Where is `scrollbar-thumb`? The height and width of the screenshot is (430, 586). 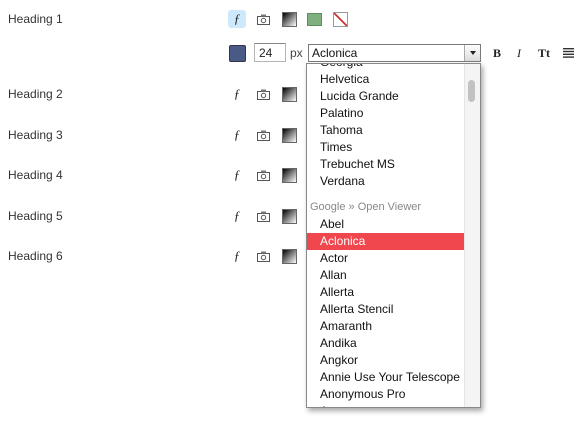 scrollbar-thumb is located at coordinates (471, 91).